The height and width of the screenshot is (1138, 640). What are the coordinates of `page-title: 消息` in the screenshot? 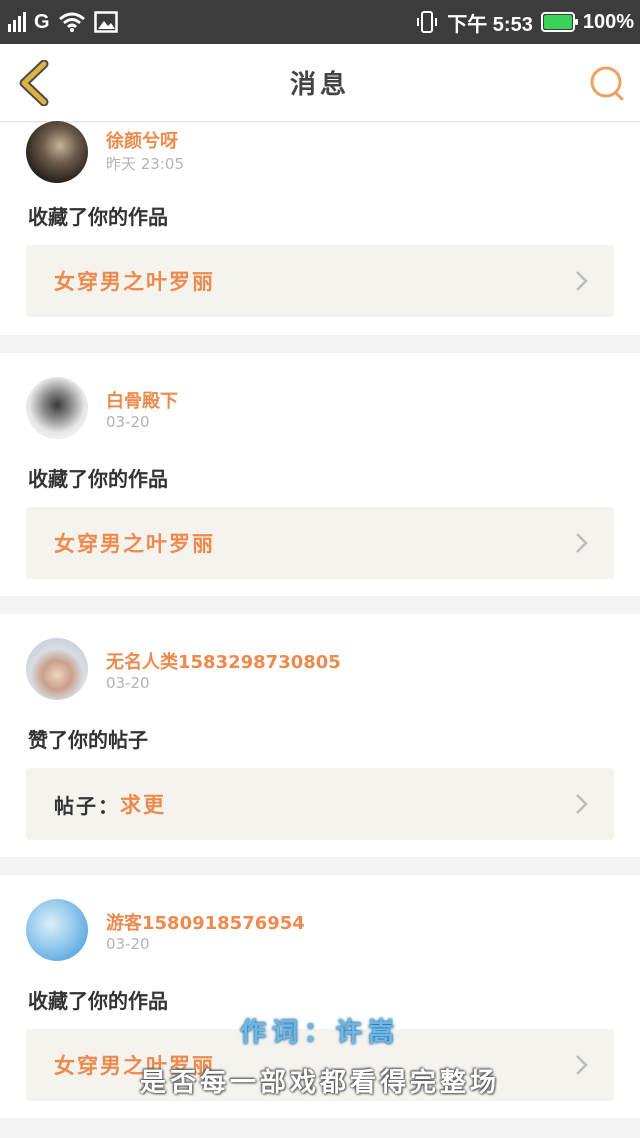 It's located at (319, 85).